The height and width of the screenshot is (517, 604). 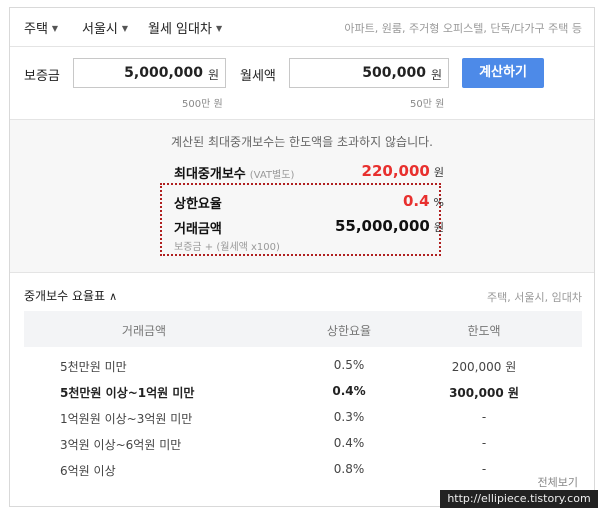 What do you see at coordinates (484, 393) in the screenshot?
I see `row-limit: 300,000 원` at bounding box center [484, 393].